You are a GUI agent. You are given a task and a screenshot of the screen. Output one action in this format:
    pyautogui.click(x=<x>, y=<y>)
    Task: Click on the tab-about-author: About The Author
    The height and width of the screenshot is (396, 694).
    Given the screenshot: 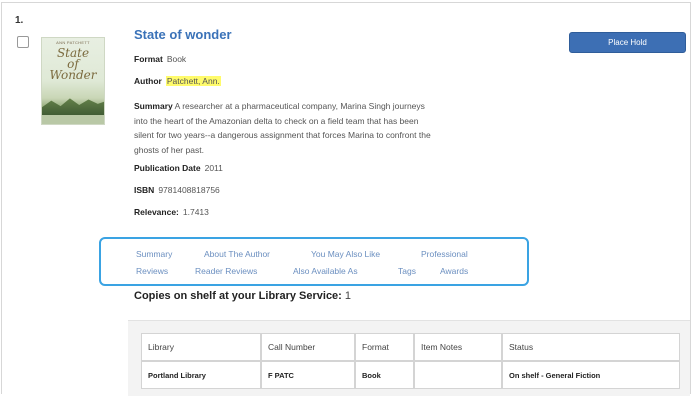 What is the action you would take?
    pyautogui.click(x=237, y=254)
    